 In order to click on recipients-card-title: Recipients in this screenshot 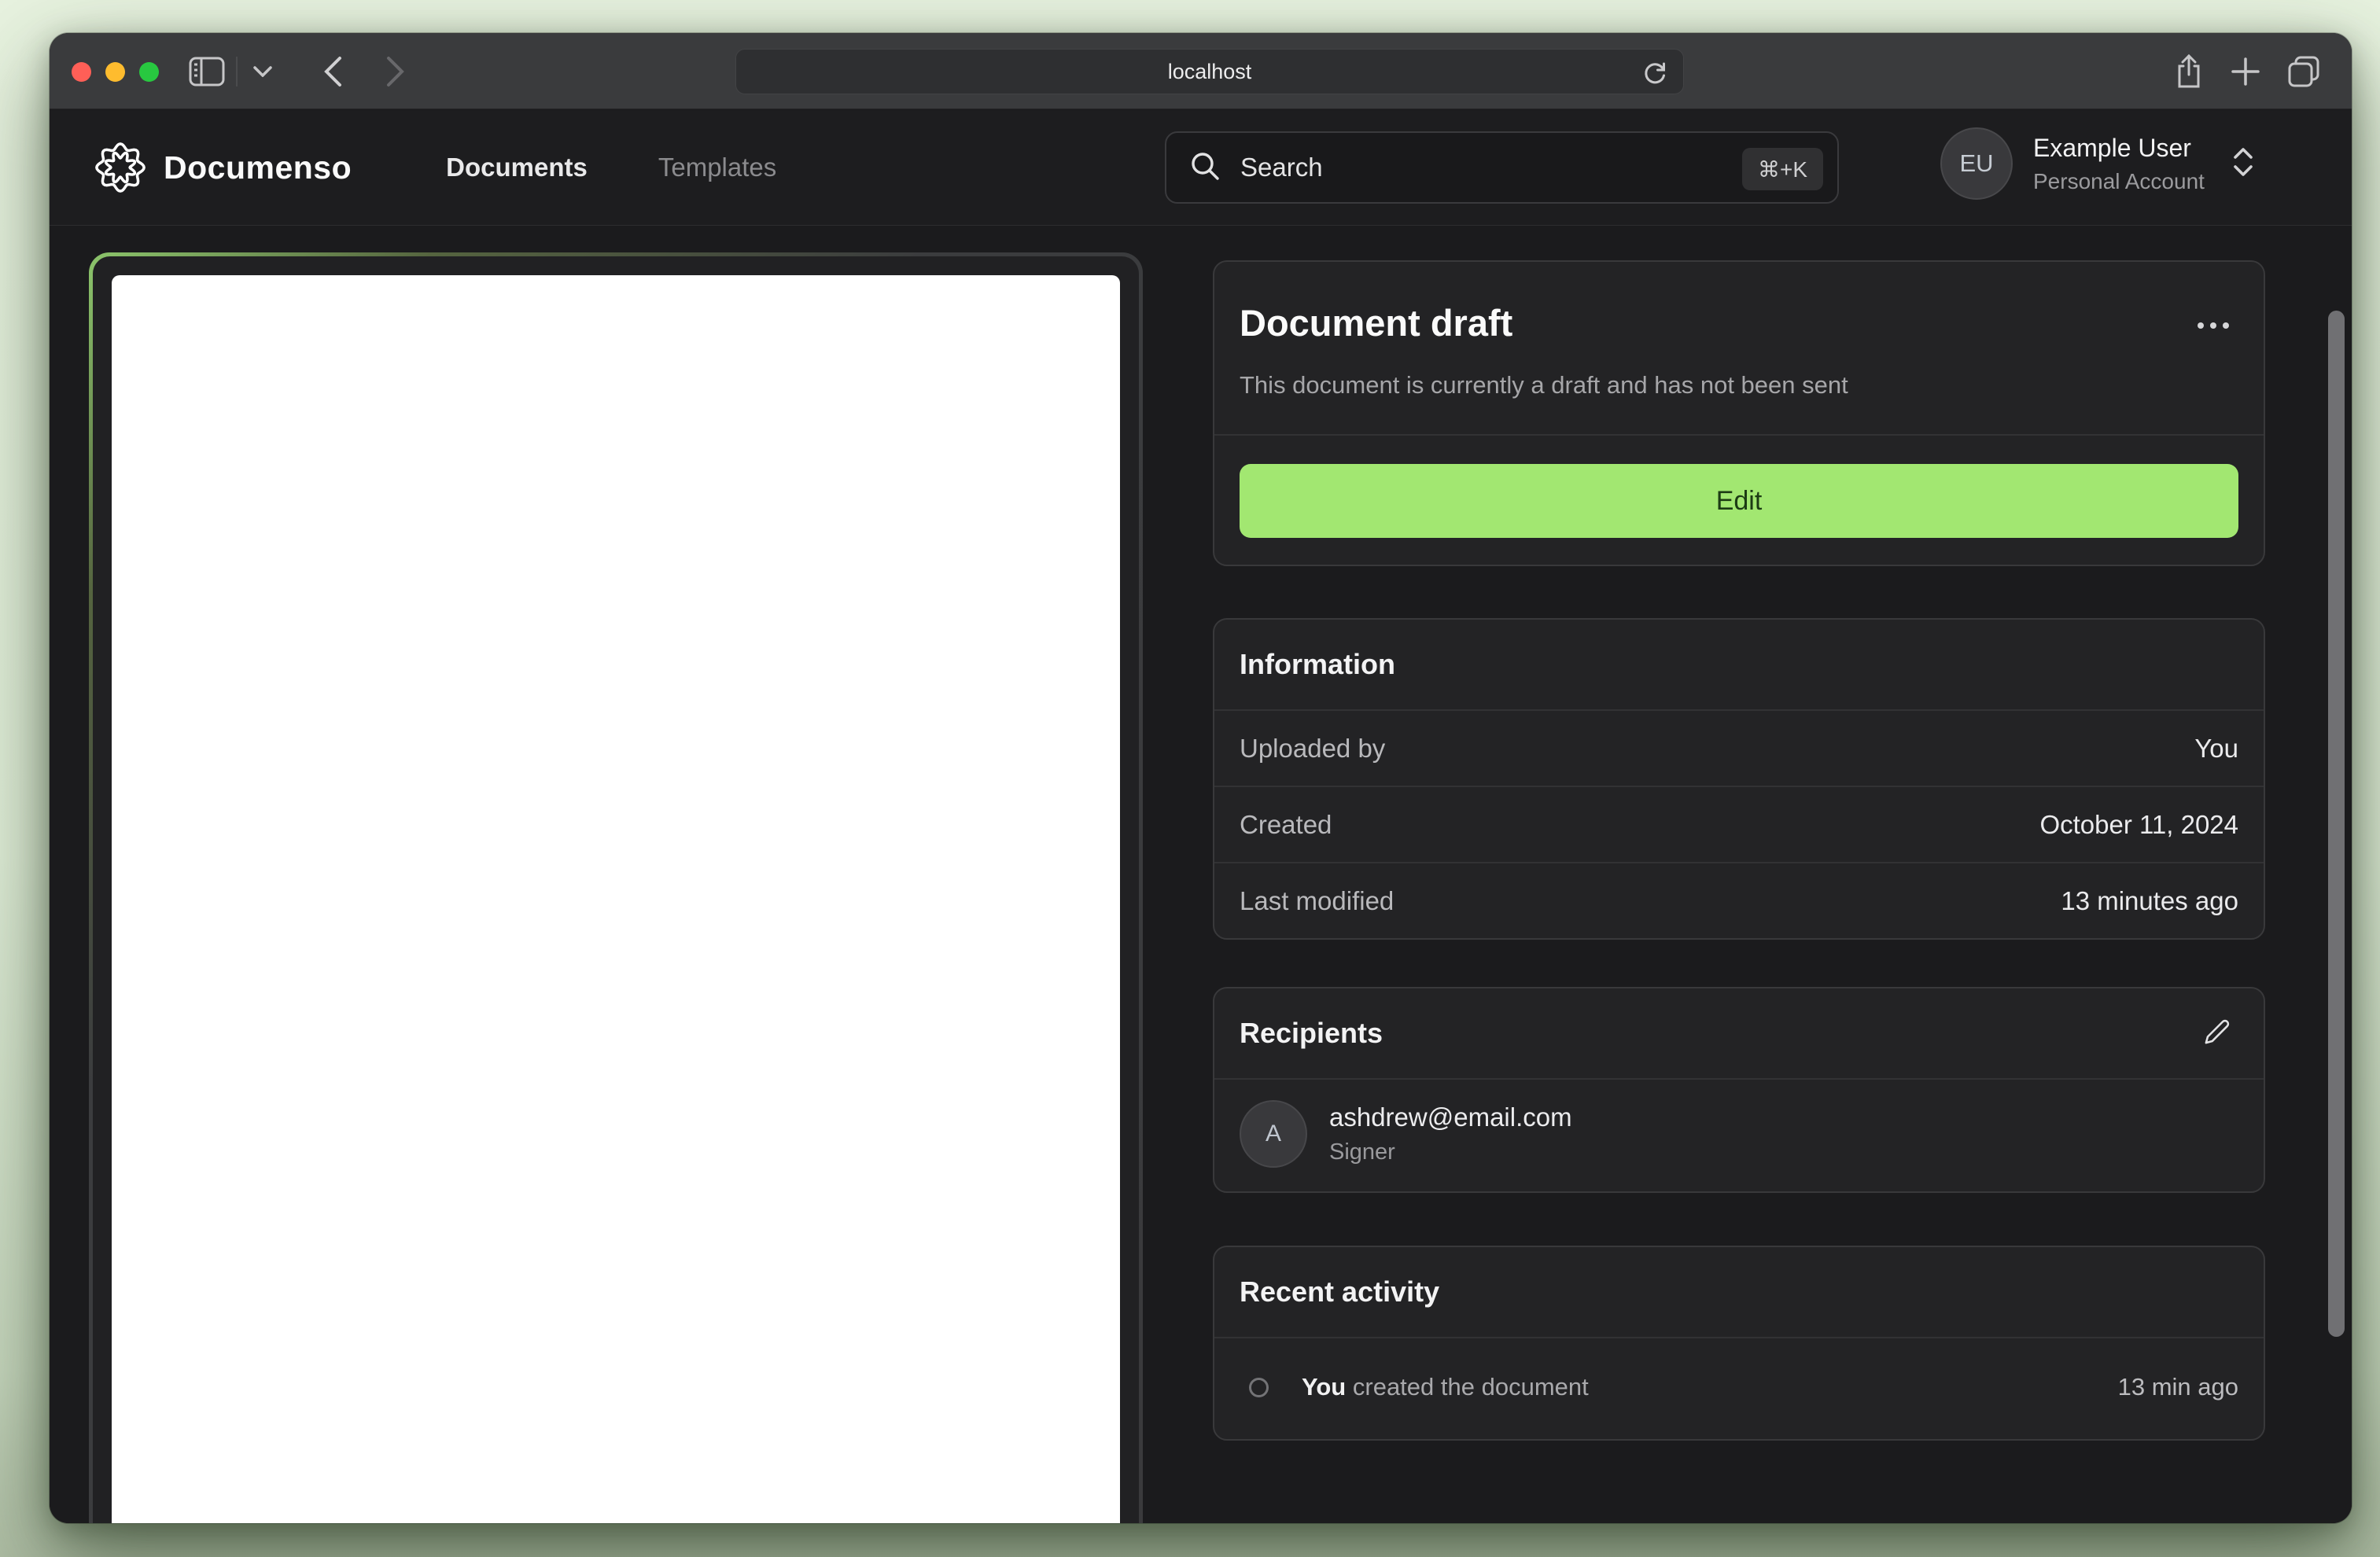, I will do `click(1311, 1033)`.